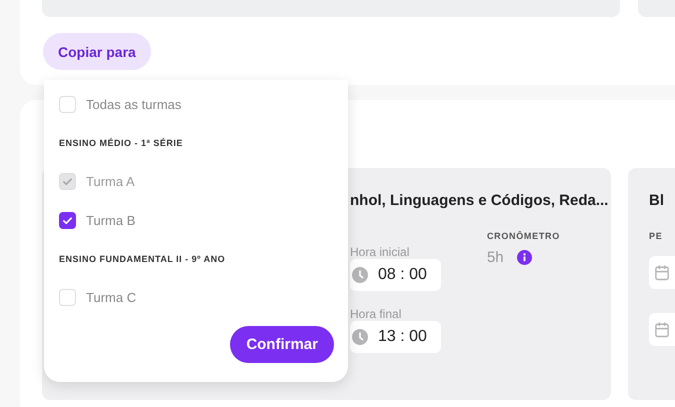 This screenshot has height=407, width=675. I want to click on time-field: 08 : 00, so click(395, 275).